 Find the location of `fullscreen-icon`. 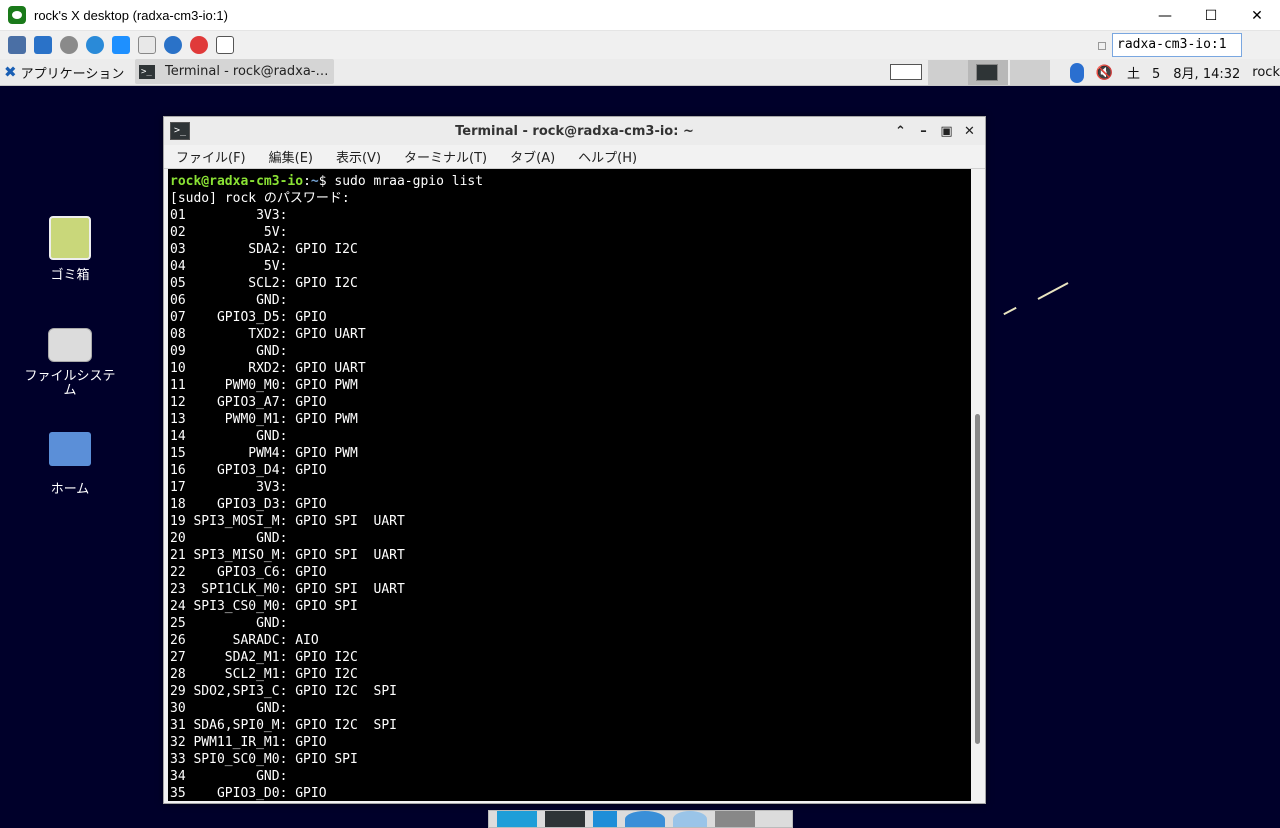

fullscreen-icon is located at coordinates (43, 45).